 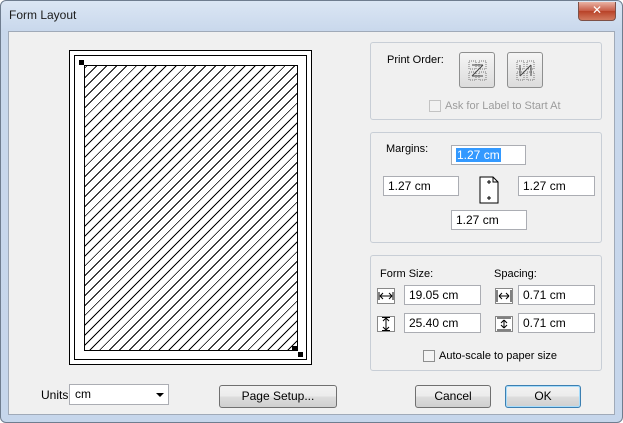 I want to click on print-order-across-button, so click(x=477, y=70).